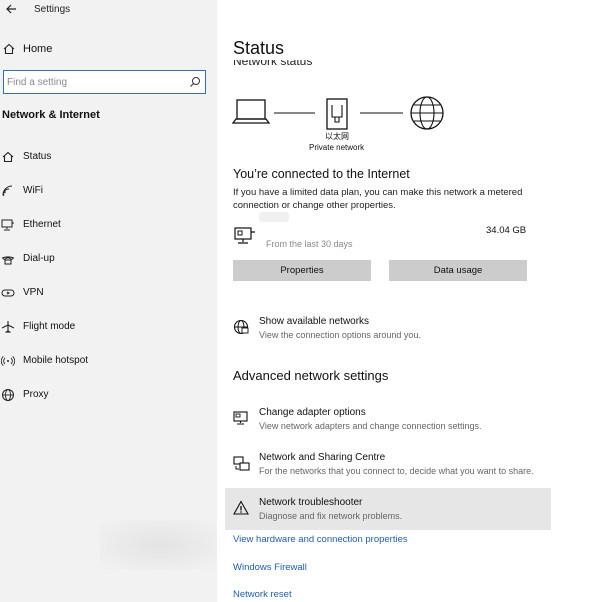 This screenshot has width=600, height=602. Describe the element at coordinates (259, 48) in the screenshot. I see `page-title: Status` at that location.